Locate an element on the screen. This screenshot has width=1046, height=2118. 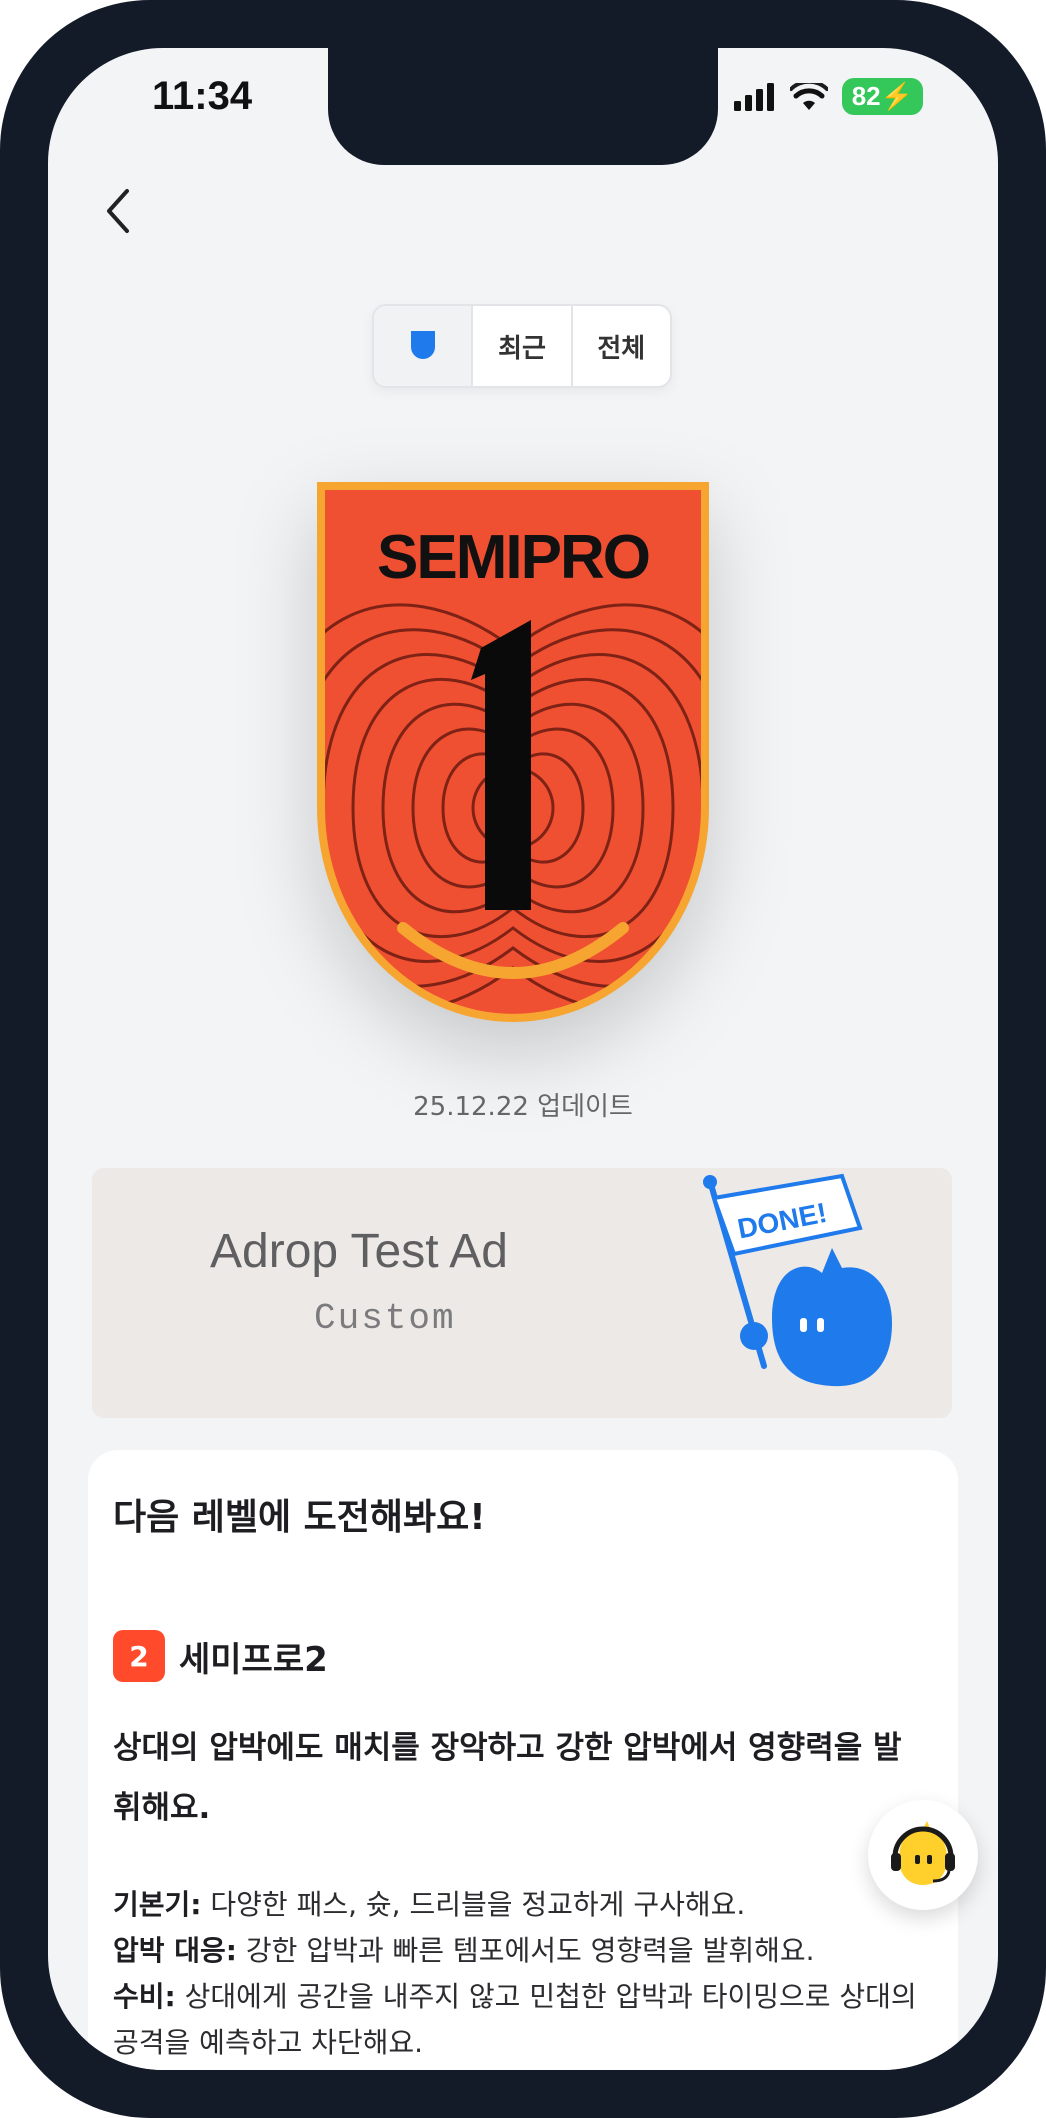
tab-recent: 최근 is located at coordinates (520, 346).